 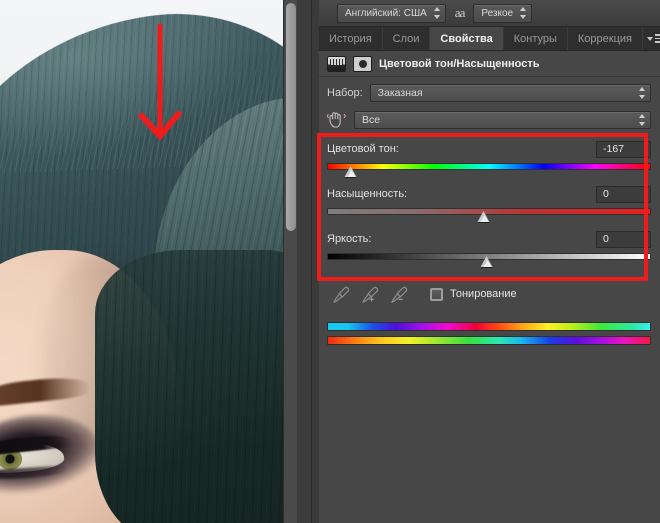 I want to click on preset-select-value: Заказная, so click(x=400, y=93).